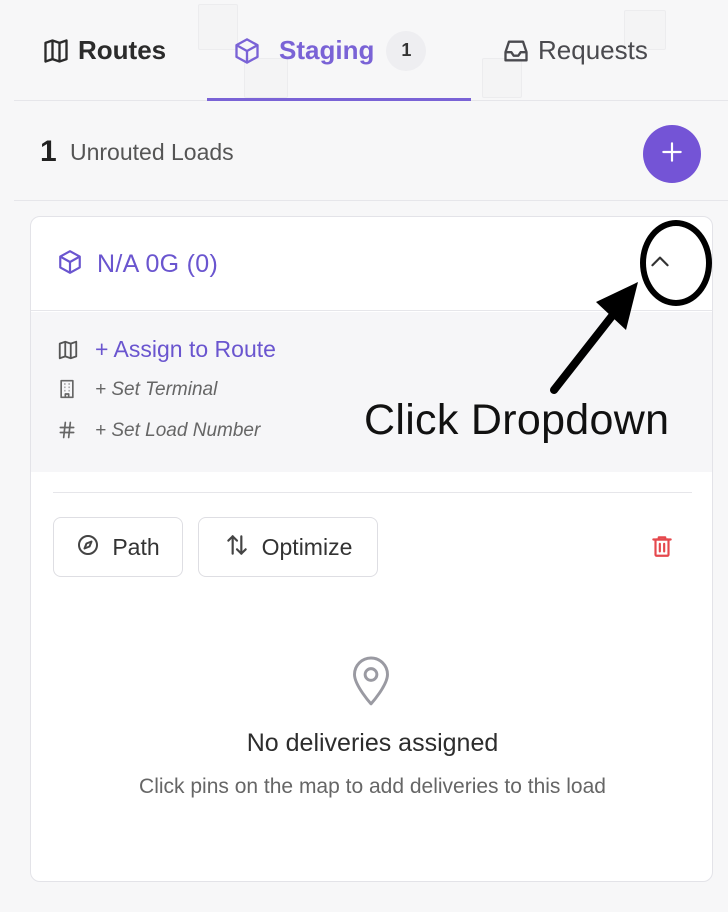 This screenshot has height=912, width=728. I want to click on tab-requests: Requests, so click(575, 50).